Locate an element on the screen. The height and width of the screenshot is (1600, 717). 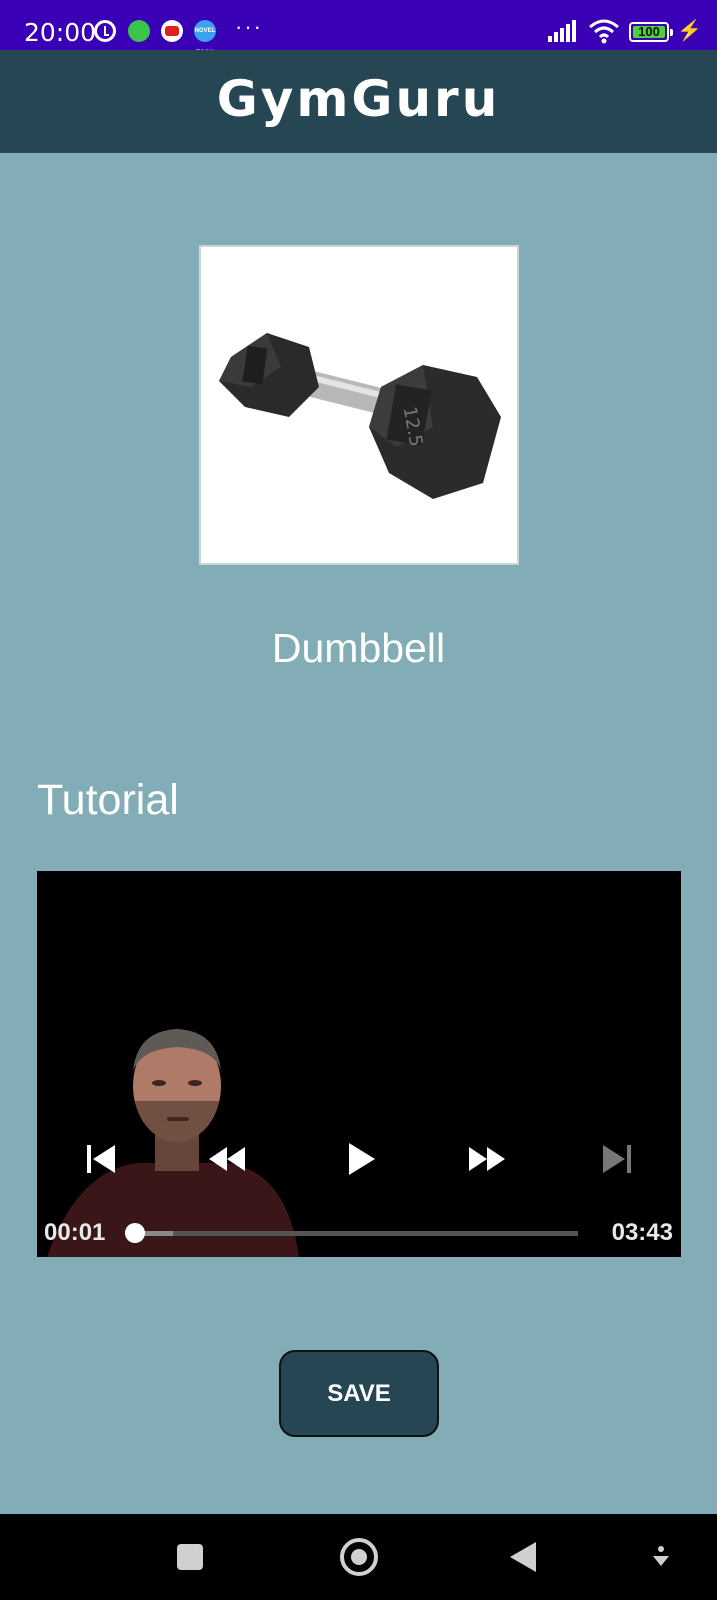
alarm-icon is located at coordinates (105, 31).